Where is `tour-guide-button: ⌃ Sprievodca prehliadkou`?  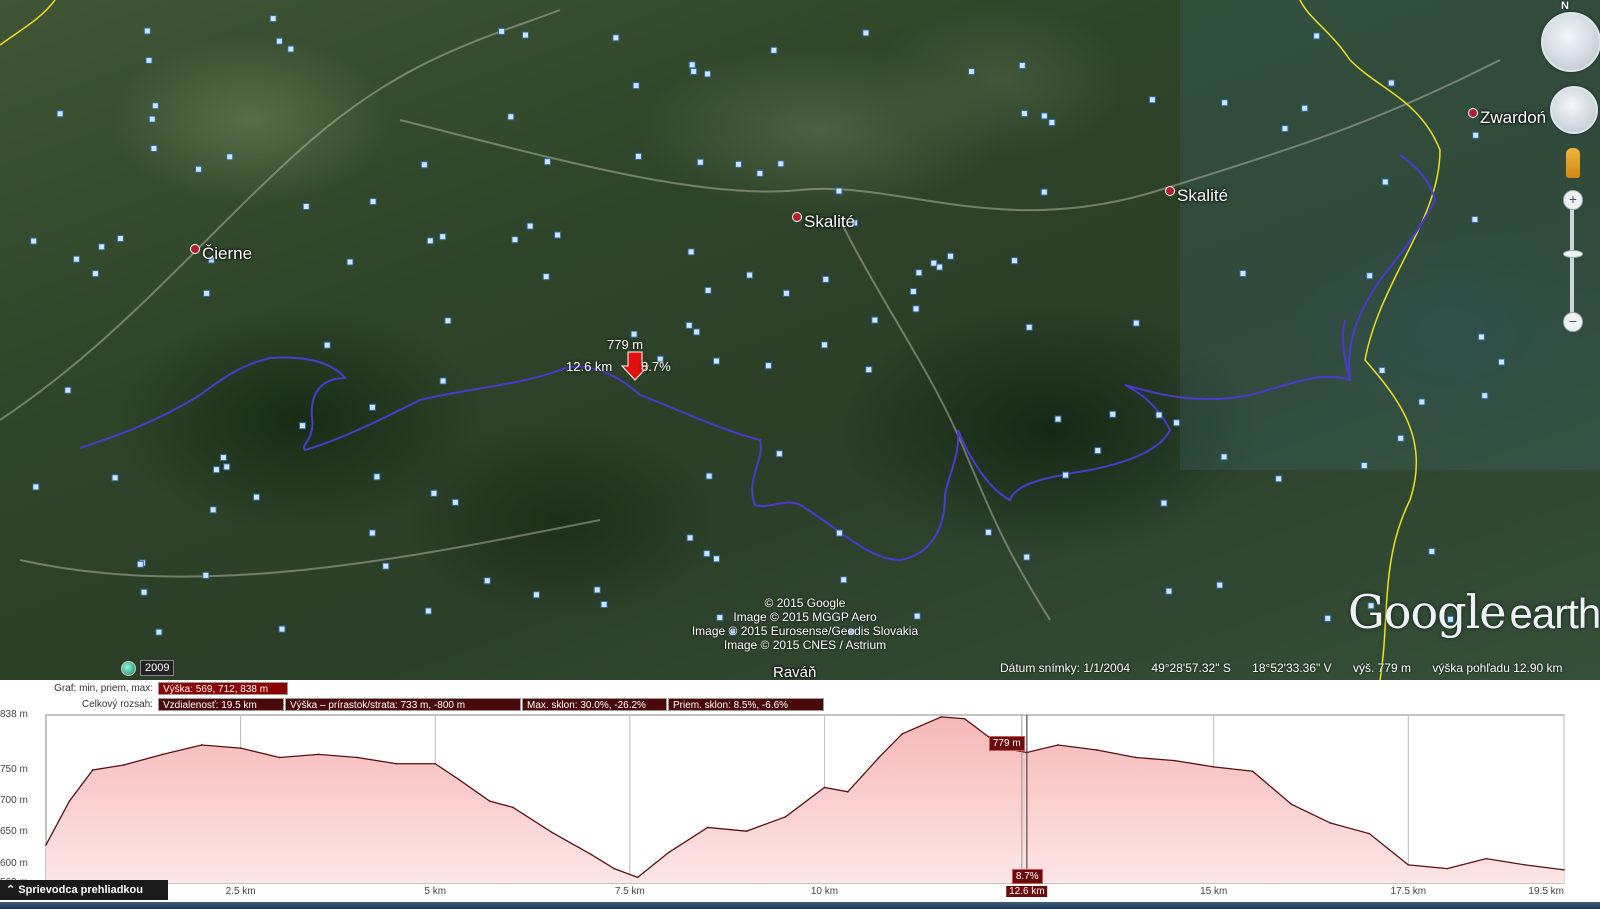
tour-guide-button: ⌃ Sprievodca prehliadkou is located at coordinates (84, 890).